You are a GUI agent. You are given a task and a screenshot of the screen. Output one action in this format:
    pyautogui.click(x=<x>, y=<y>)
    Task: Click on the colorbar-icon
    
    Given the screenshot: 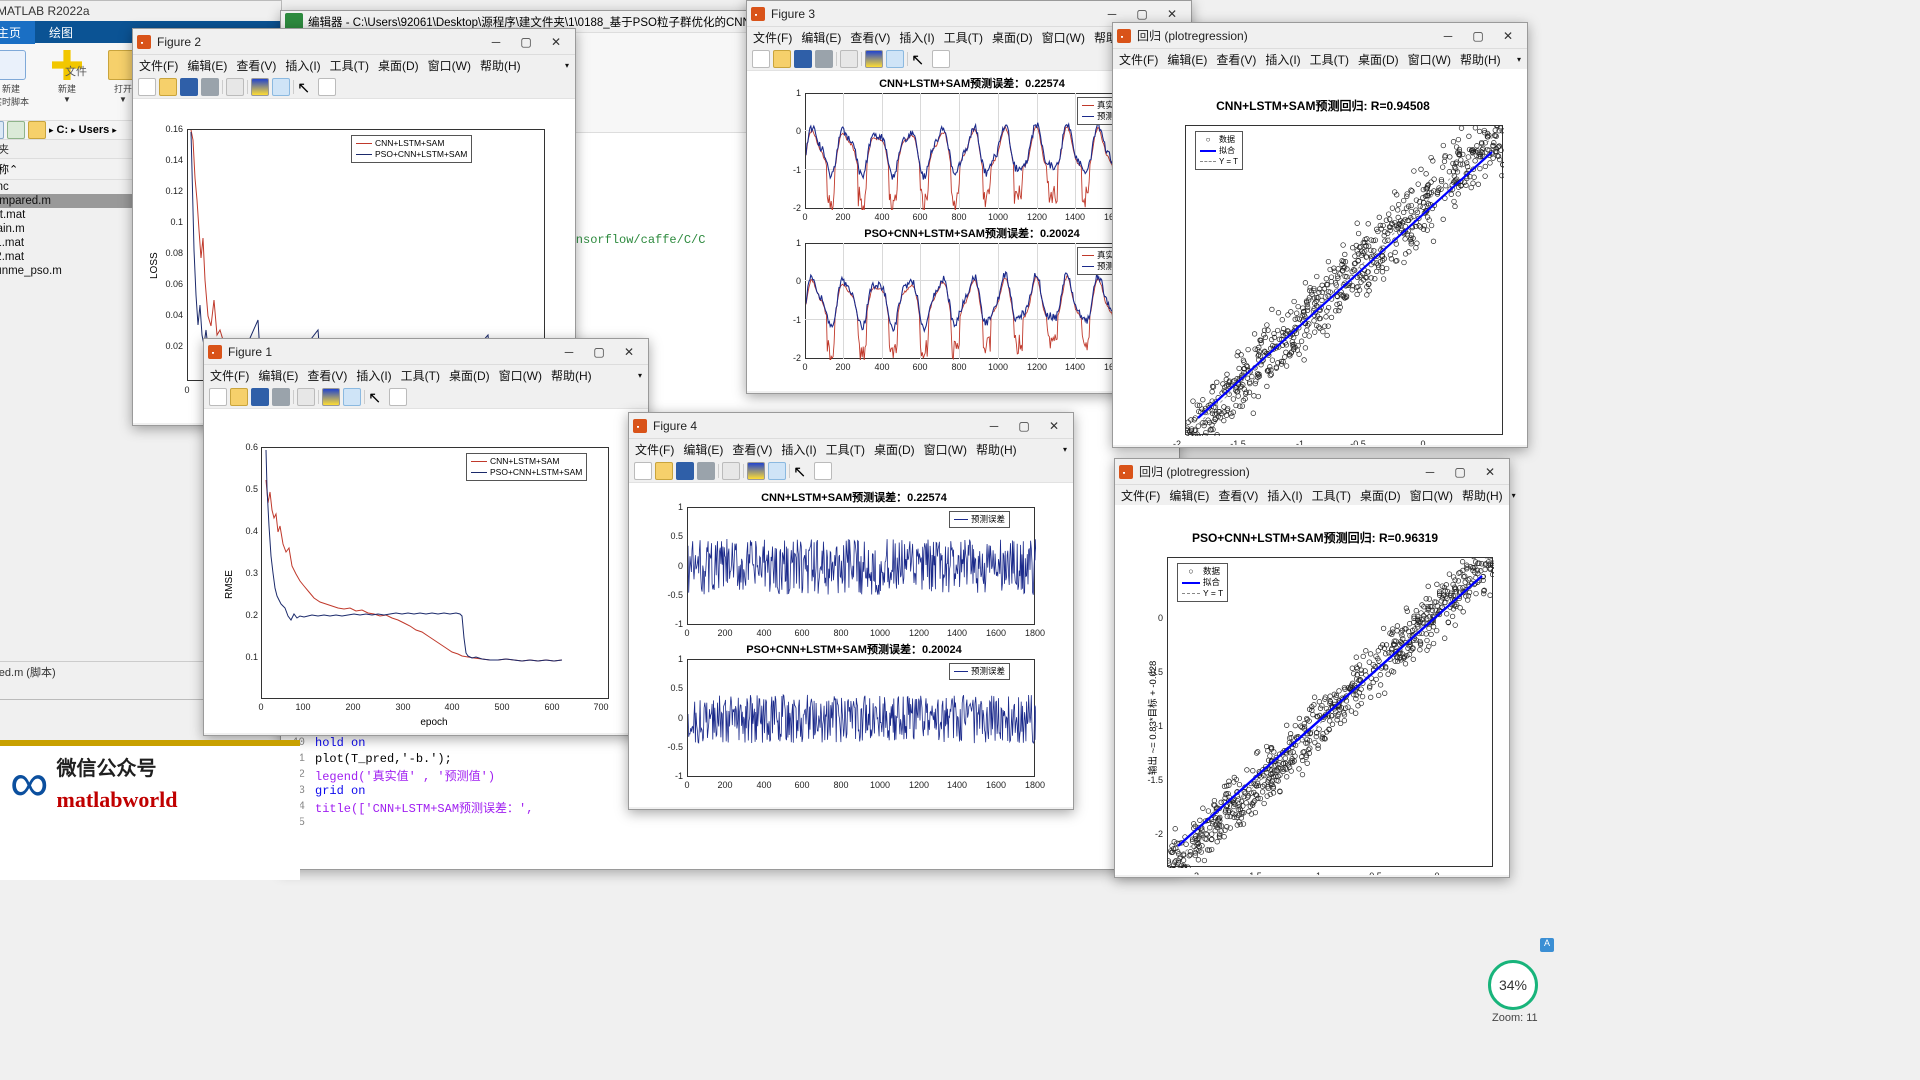 What is the action you would take?
    pyautogui.click(x=331, y=396)
    